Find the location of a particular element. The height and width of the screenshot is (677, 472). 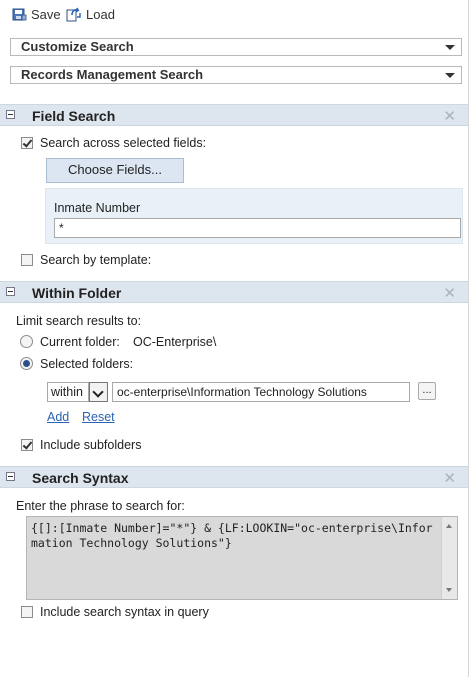

search-syntax-title: Search Syntax is located at coordinates (80, 478).